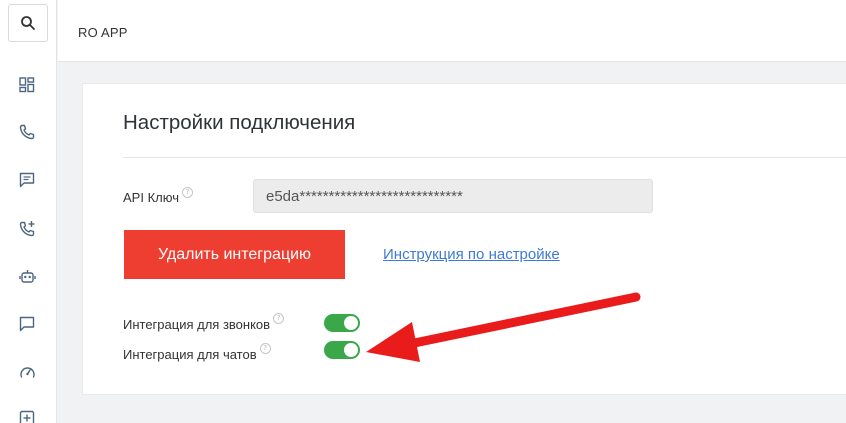 Image resolution: width=846 pixels, height=423 pixels. I want to click on chat-icon, so click(27, 180).